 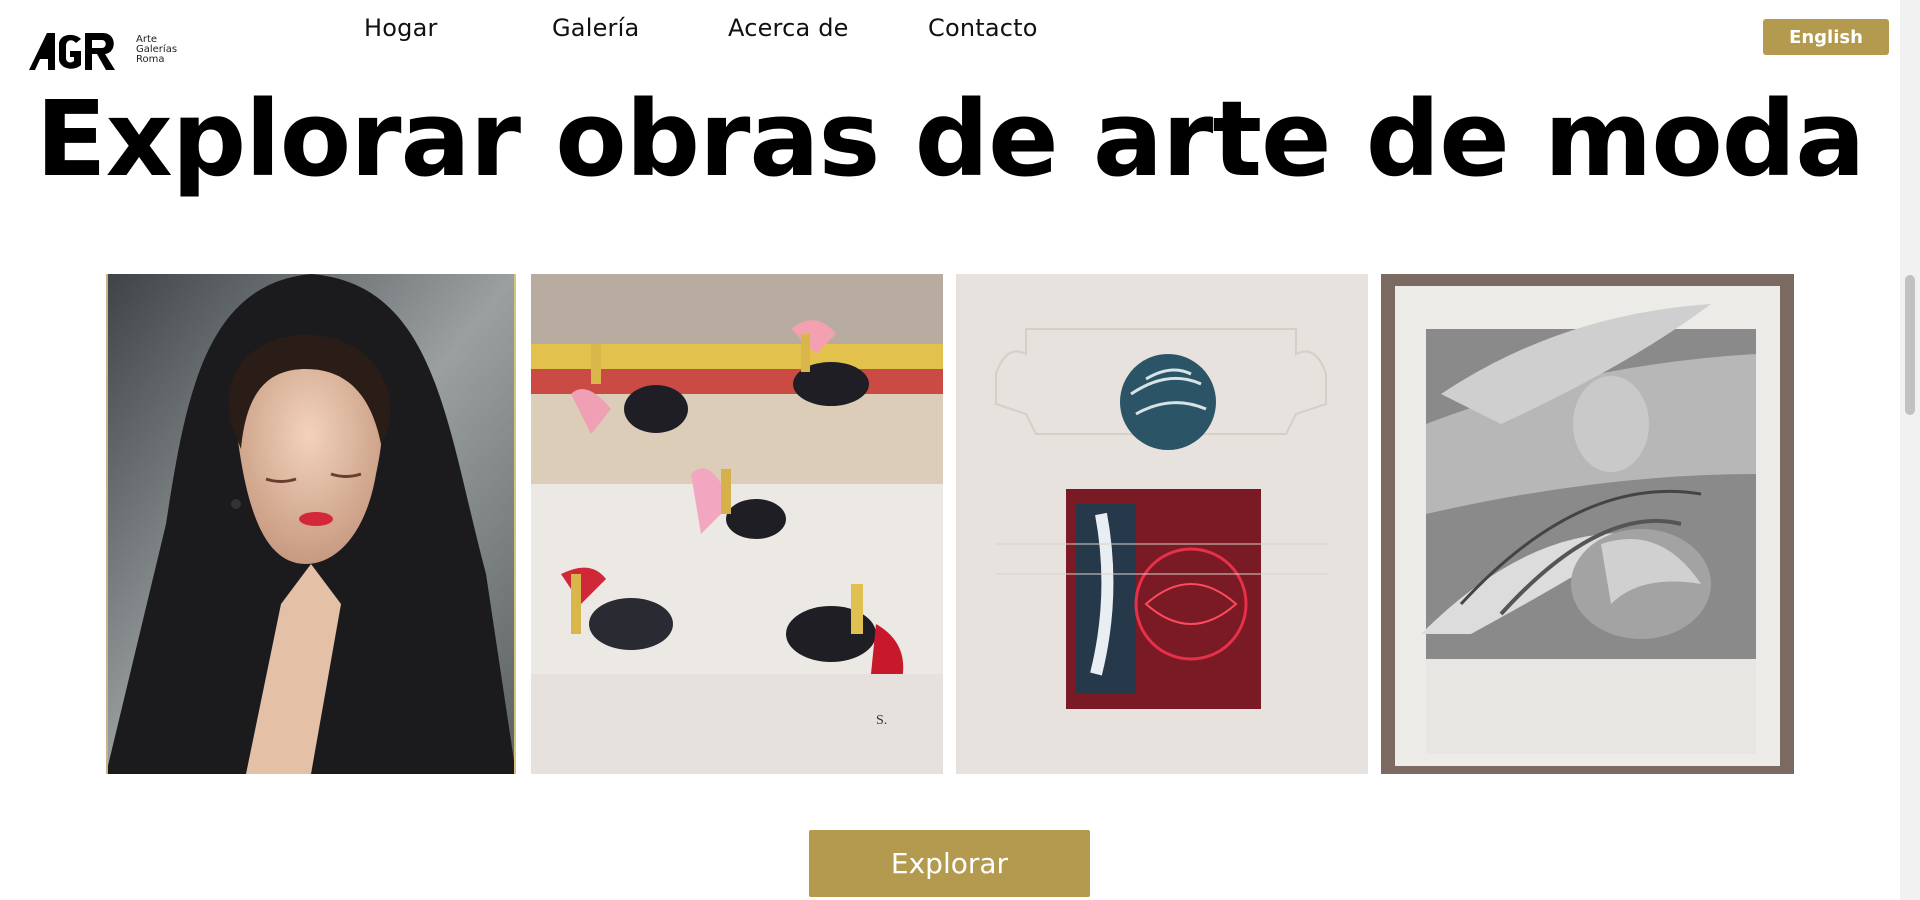 What do you see at coordinates (1826, 37) in the screenshot?
I see `language-button: English` at bounding box center [1826, 37].